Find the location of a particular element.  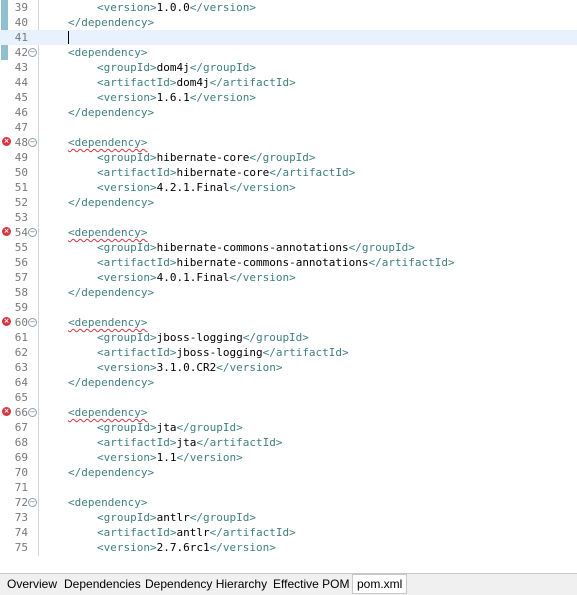

code-line: 61 <groupId>jboss-logging</groupId> is located at coordinates (288, 337).